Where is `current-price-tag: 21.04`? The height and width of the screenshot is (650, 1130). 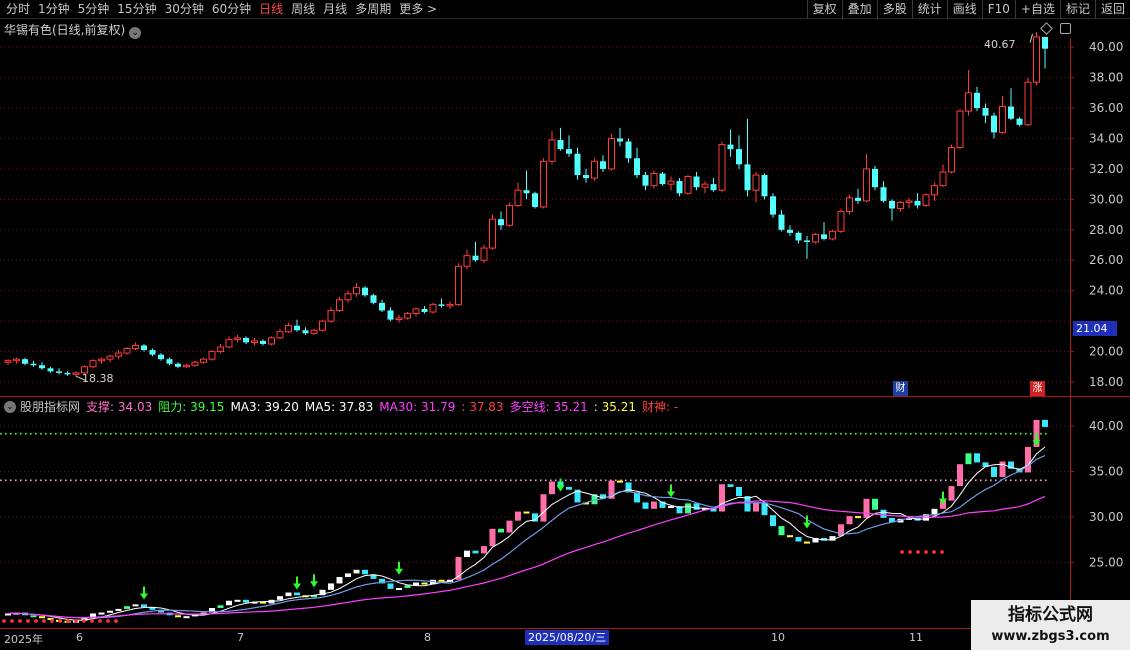
current-price-tag: 21.04 is located at coordinates (1095, 328).